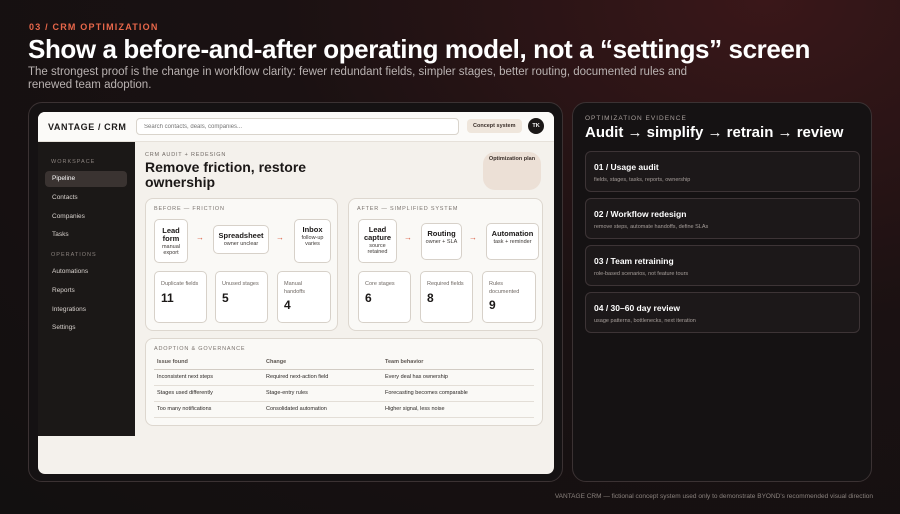 The height and width of the screenshot is (514, 900). I want to click on node-subtitle: owner unclear, so click(241, 244).